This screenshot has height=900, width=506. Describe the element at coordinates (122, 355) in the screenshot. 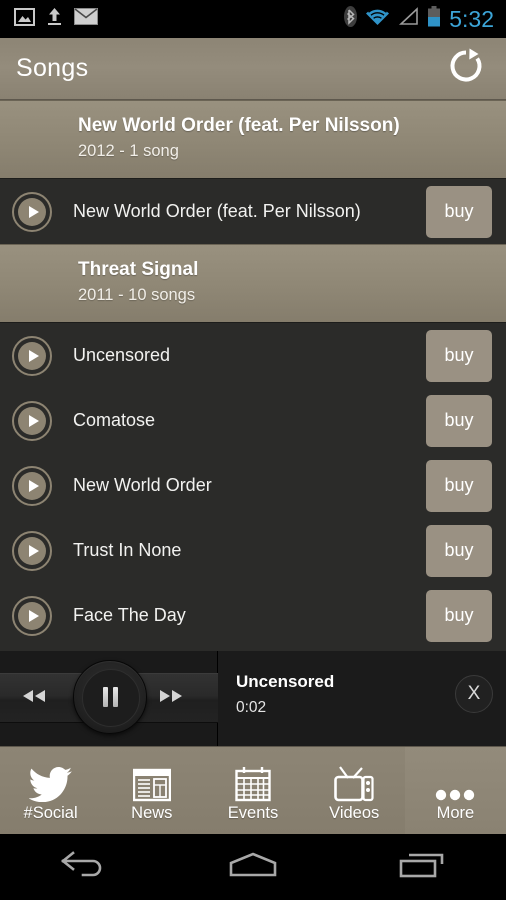

I see `song-title: Uncensored` at that location.